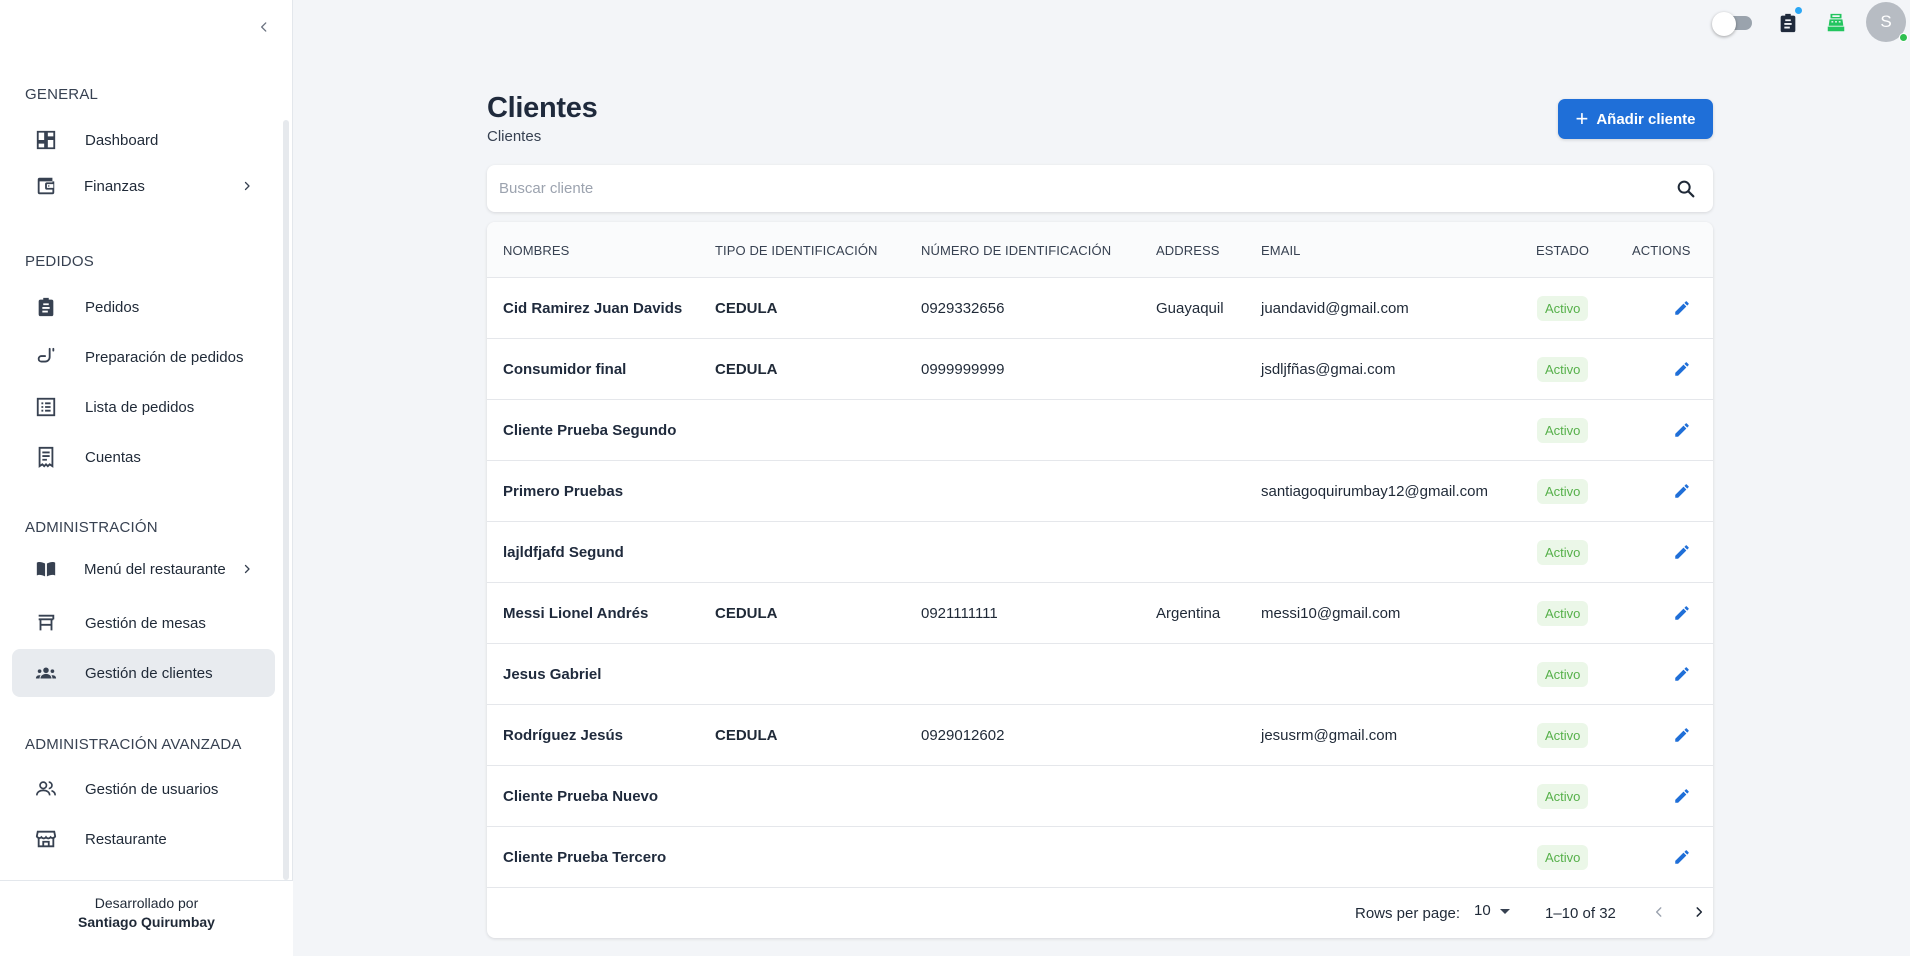  Describe the element at coordinates (112, 307) in the screenshot. I see `sidebar-item-label: Pedidos` at that location.